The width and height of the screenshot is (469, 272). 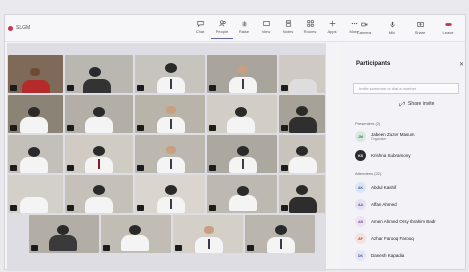 I want to click on attendees-section-header: Attendees (22), so click(x=368, y=173).